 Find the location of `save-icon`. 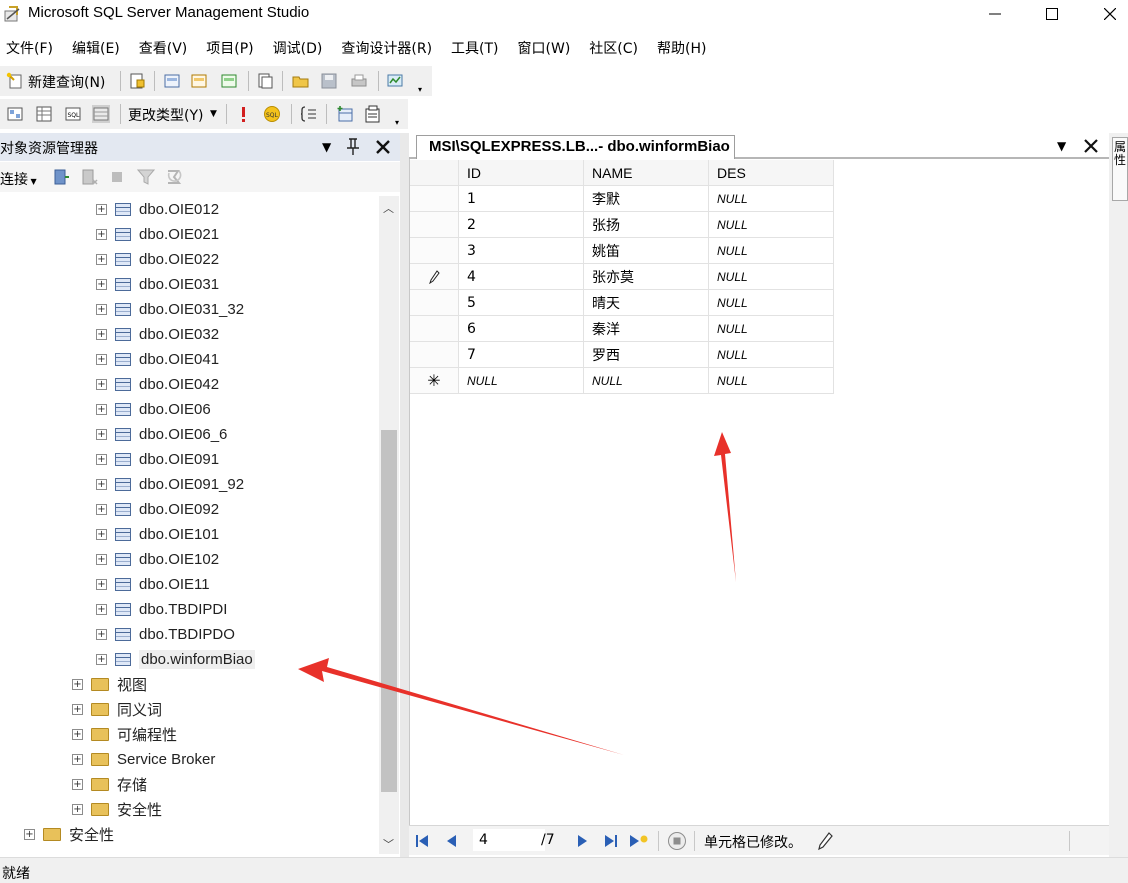

save-icon is located at coordinates (329, 81).